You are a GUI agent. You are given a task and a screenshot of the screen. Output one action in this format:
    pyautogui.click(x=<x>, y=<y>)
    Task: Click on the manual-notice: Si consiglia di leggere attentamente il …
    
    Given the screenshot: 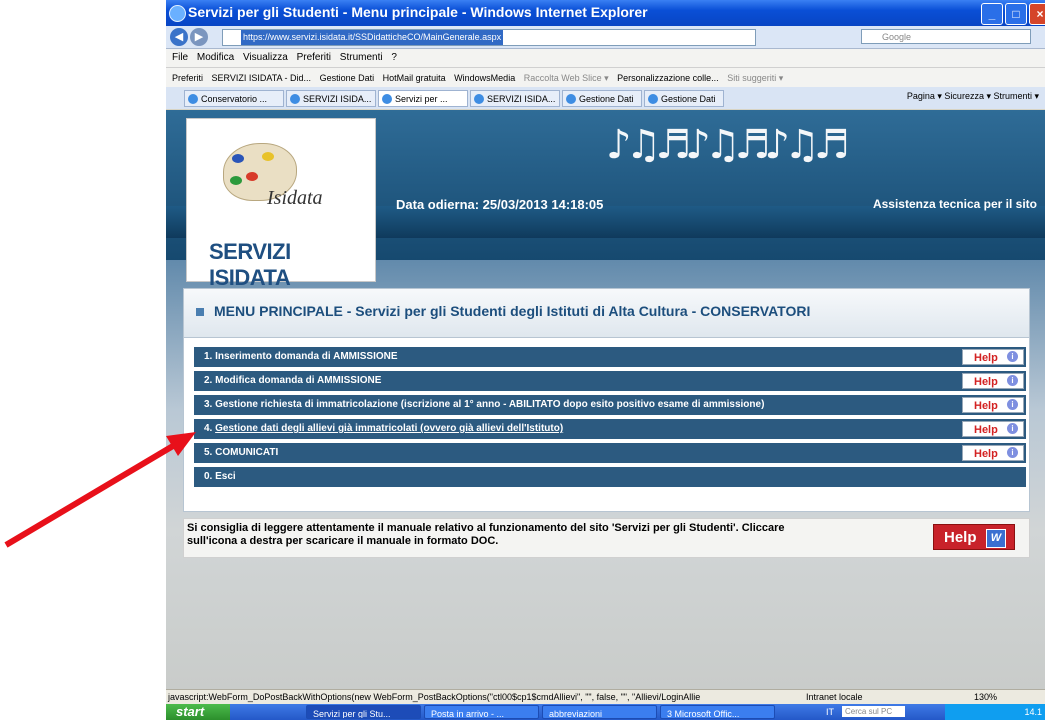 What is the action you would take?
    pyautogui.click(x=606, y=538)
    